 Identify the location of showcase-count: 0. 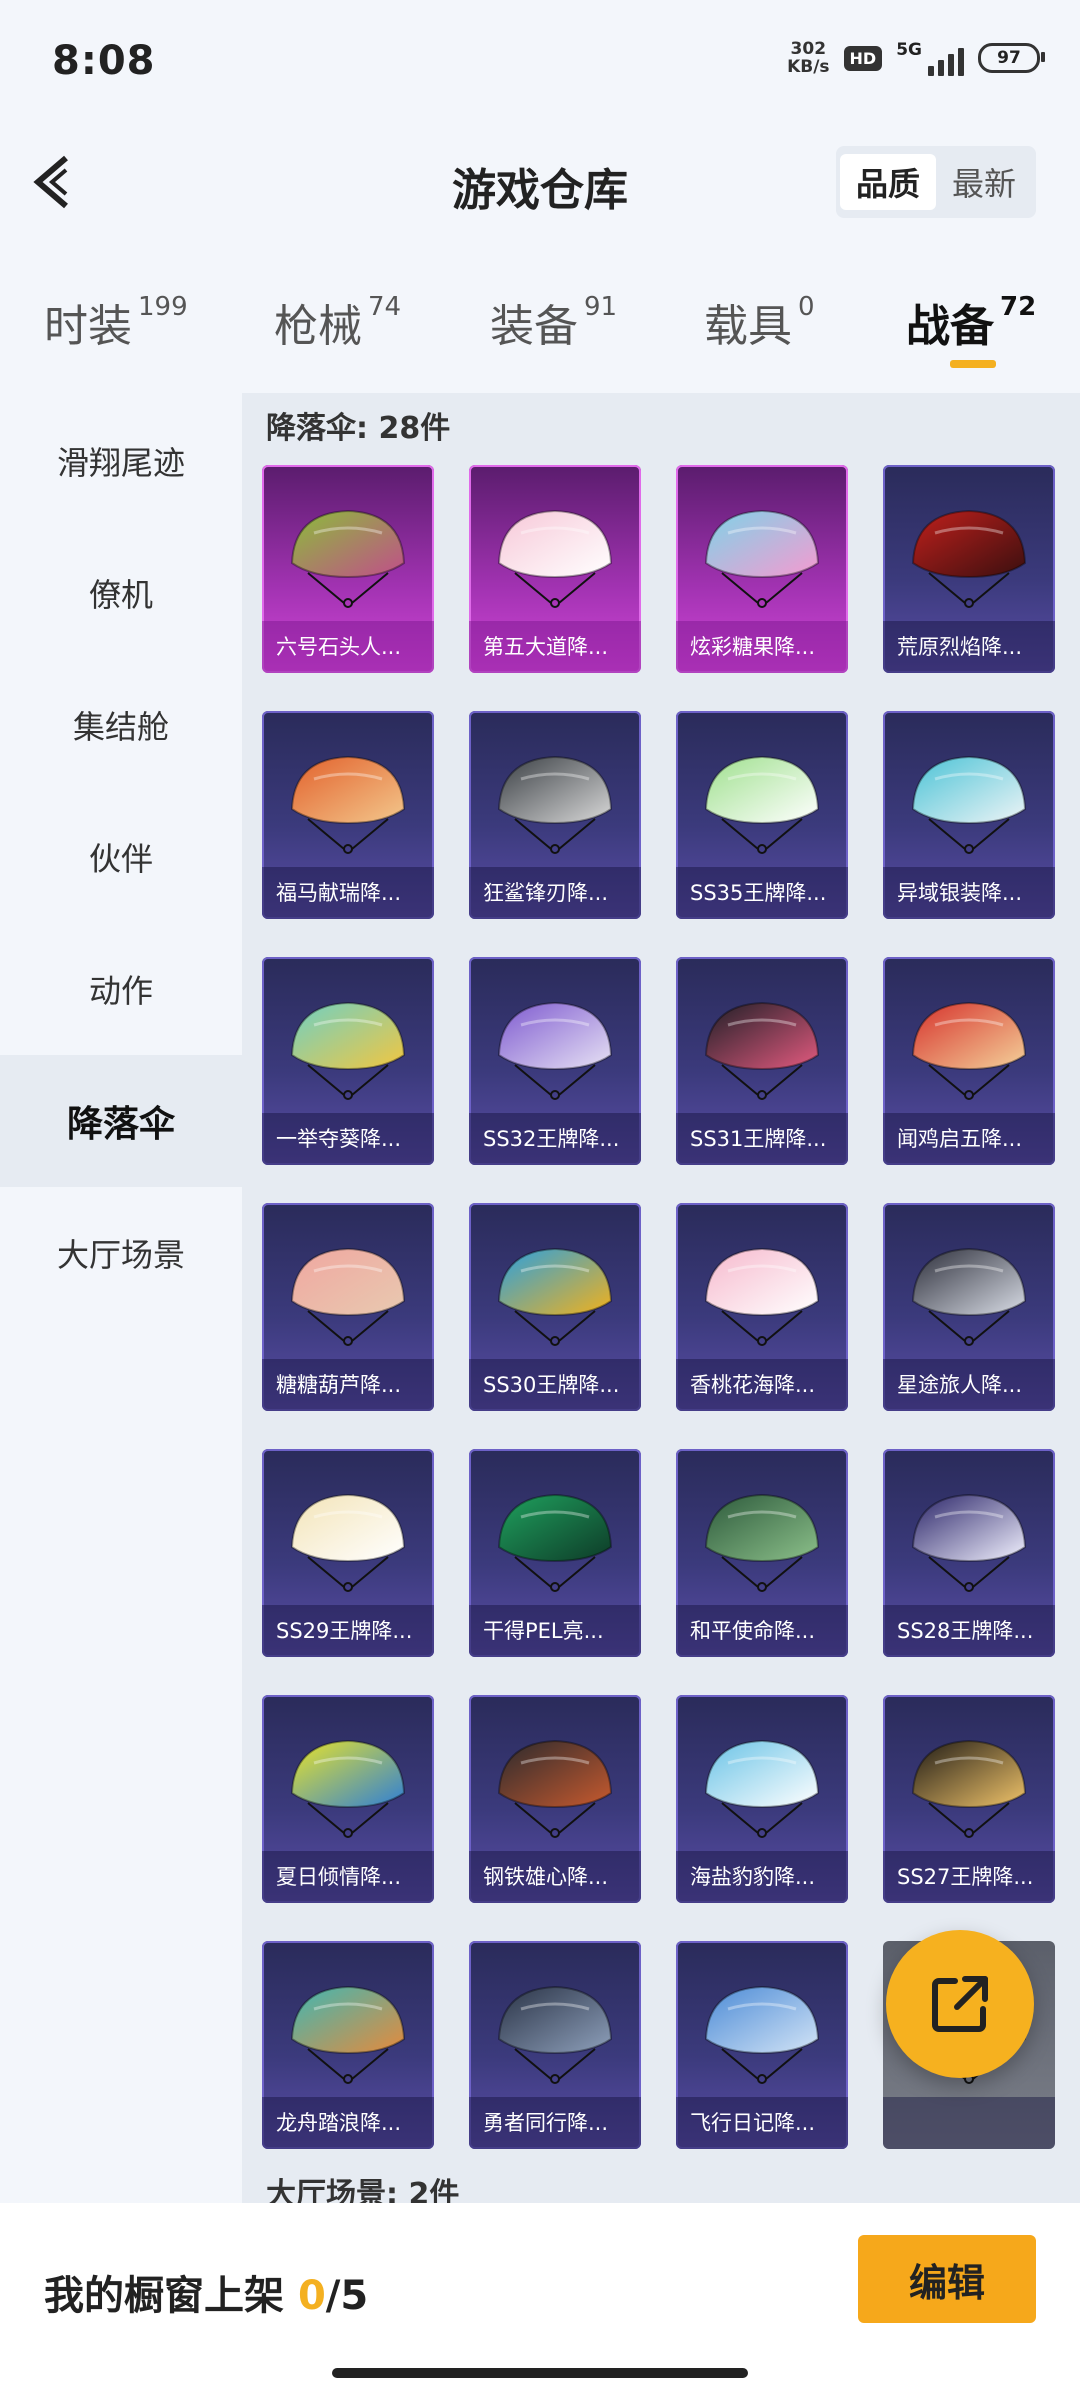
(311, 2296).